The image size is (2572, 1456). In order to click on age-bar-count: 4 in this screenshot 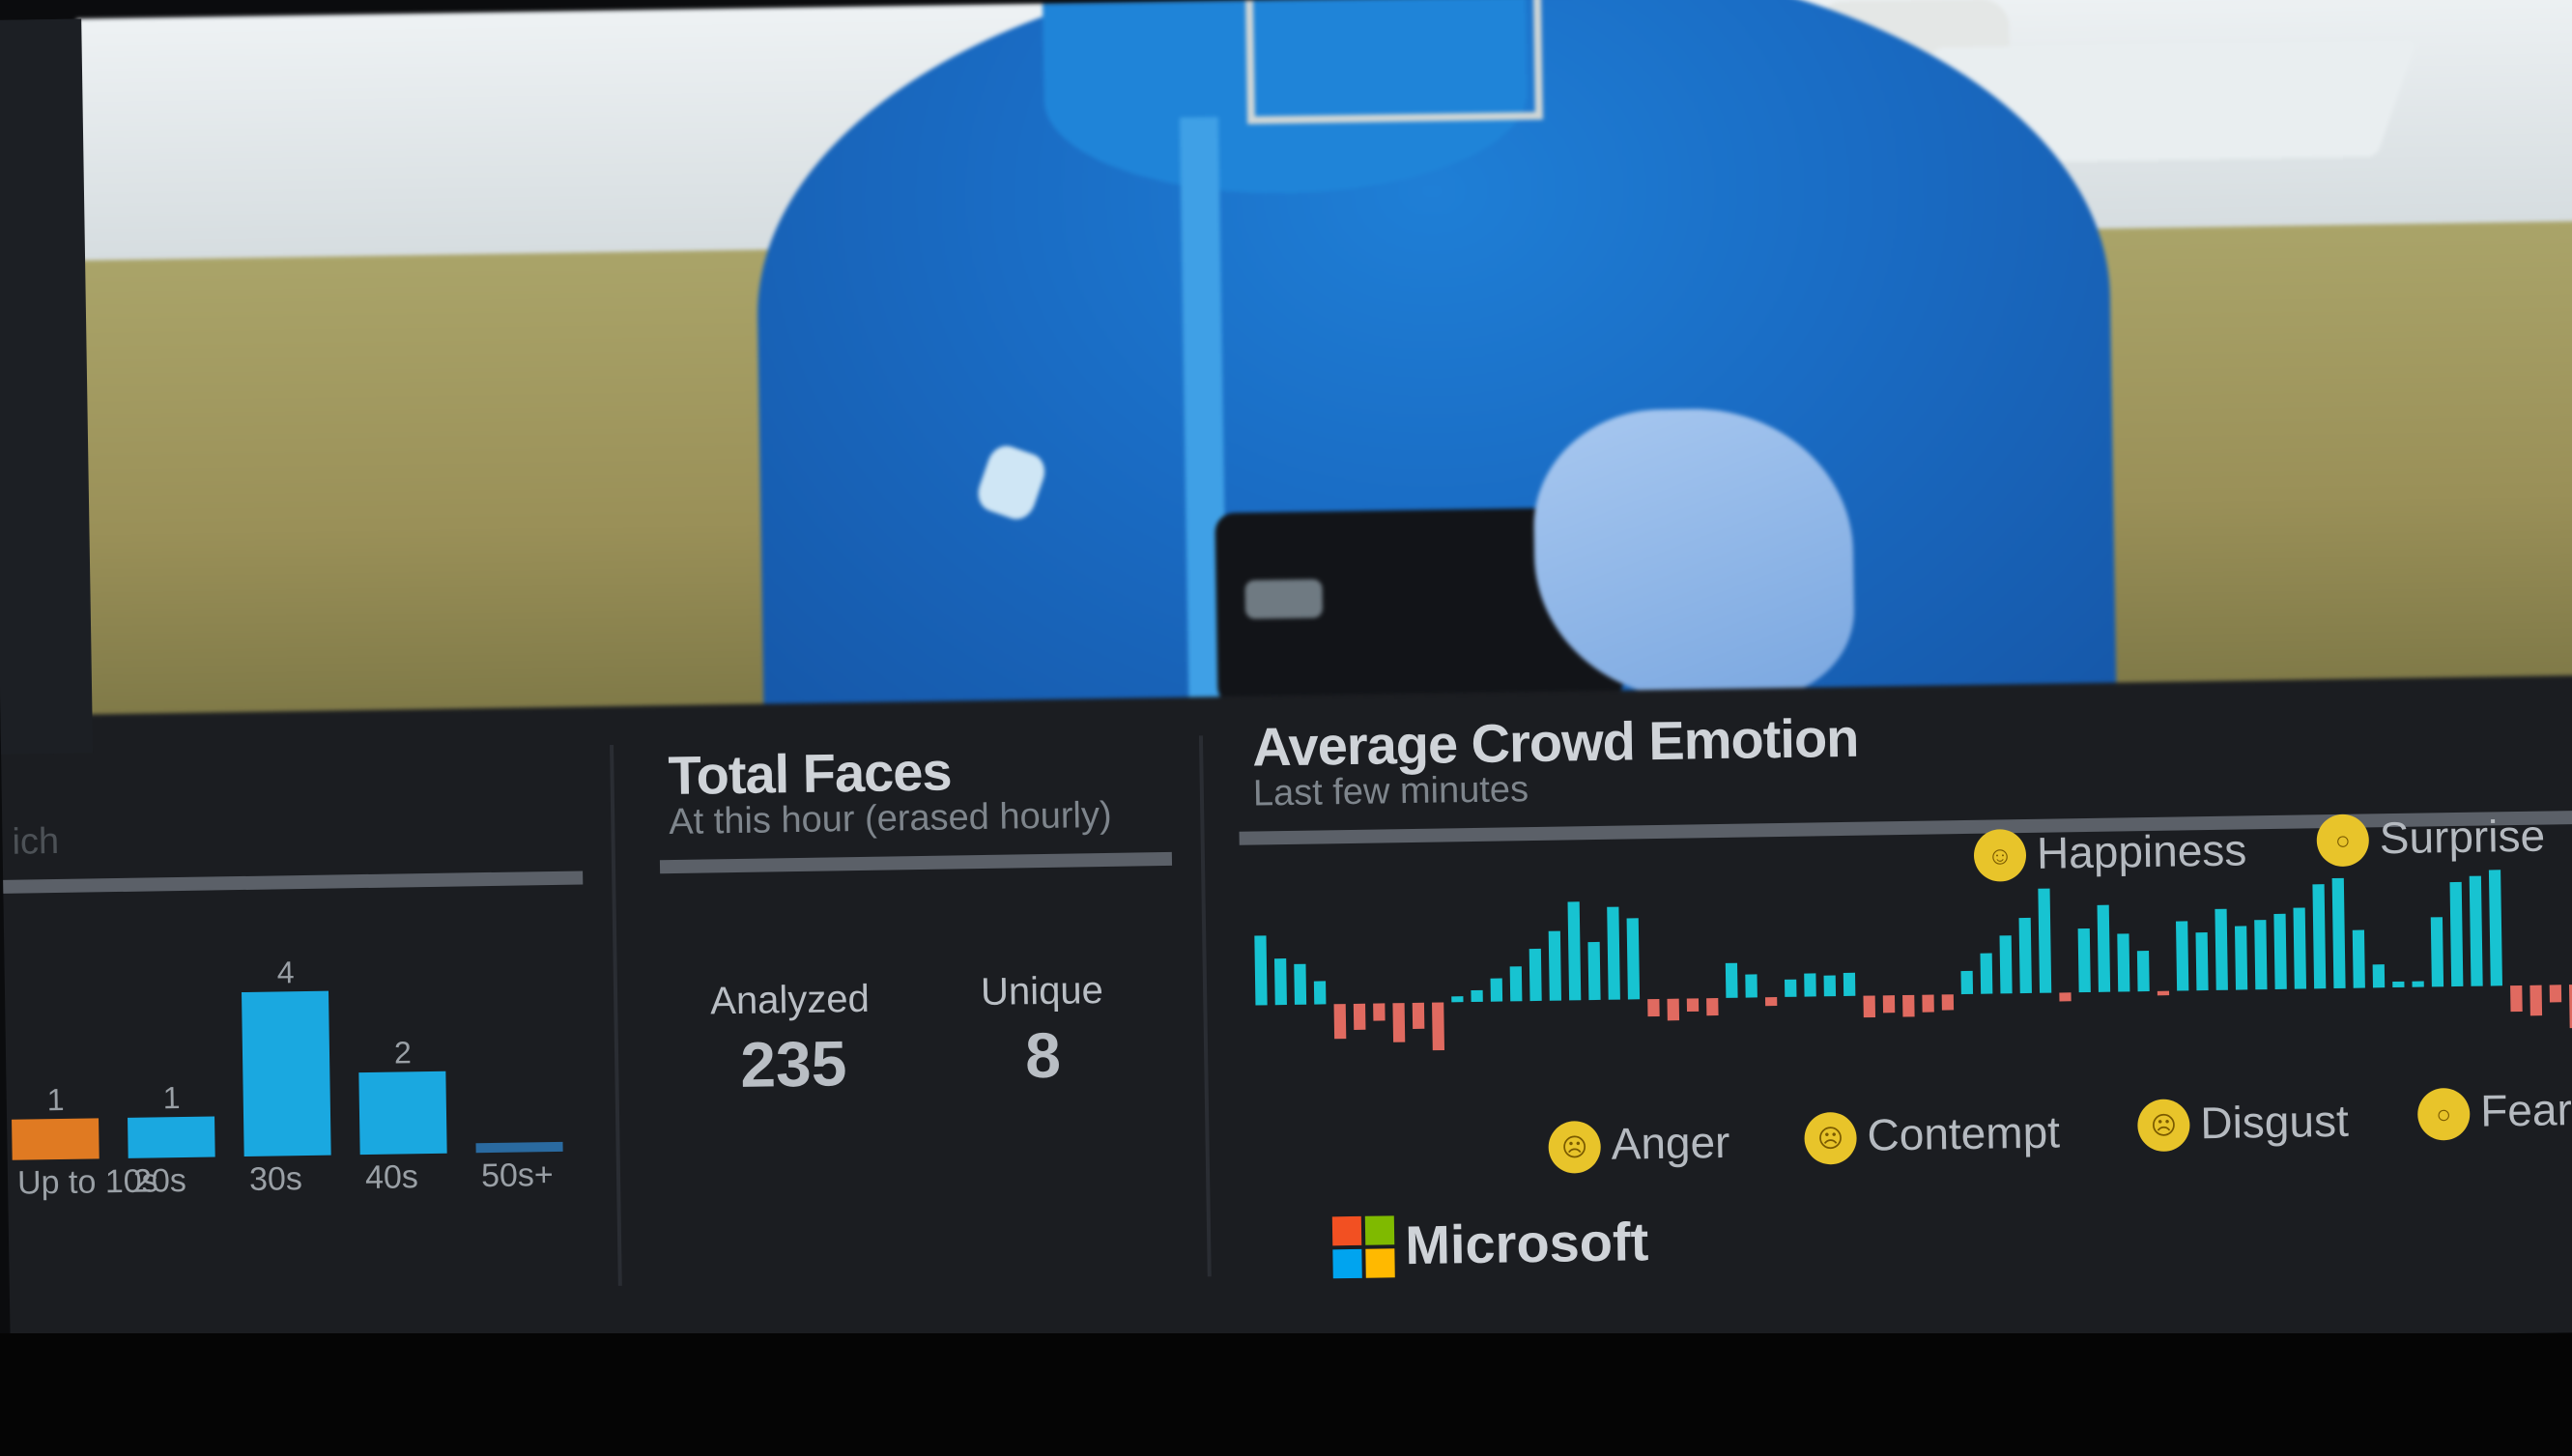, I will do `click(285, 973)`.